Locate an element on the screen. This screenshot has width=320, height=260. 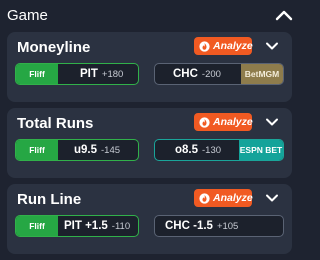
bet-option-pit-moneyline: Fliff PIT +180 is located at coordinates (77, 74).